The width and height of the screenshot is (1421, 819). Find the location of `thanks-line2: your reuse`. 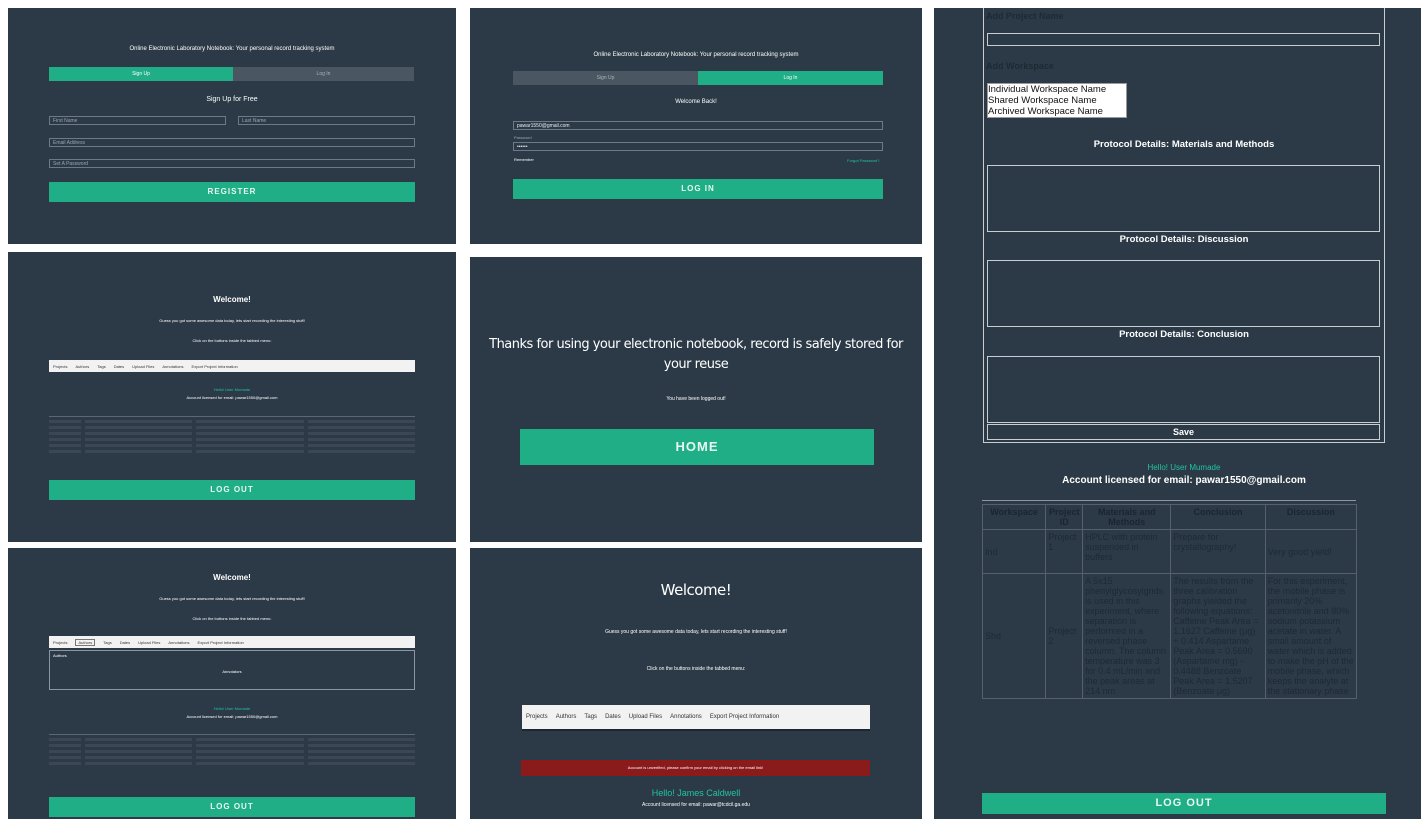

thanks-line2: your reuse is located at coordinates (696, 364).